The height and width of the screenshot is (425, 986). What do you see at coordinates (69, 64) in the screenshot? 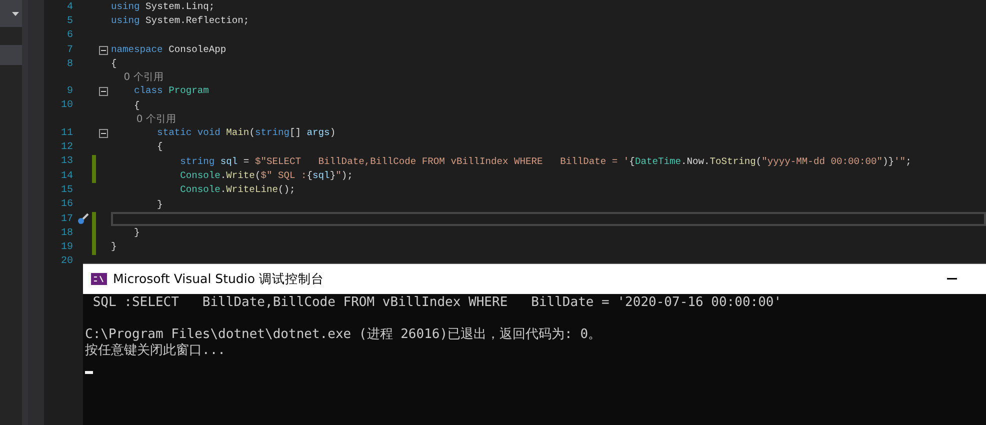
I see `line-number: 8` at bounding box center [69, 64].